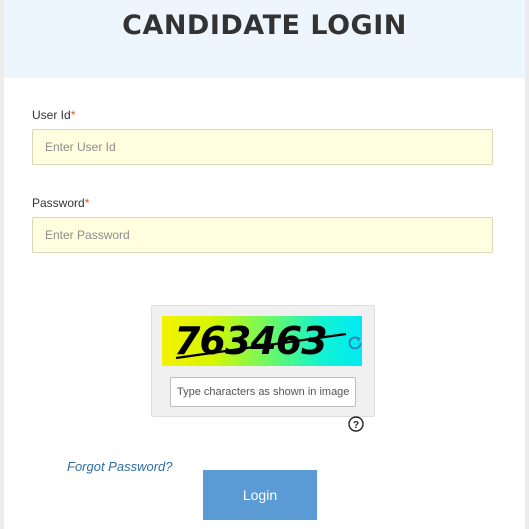 This screenshot has width=529, height=529. Describe the element at coordinates (87, 203) in the screenshot. I see `password-required-mark: *` at that location.